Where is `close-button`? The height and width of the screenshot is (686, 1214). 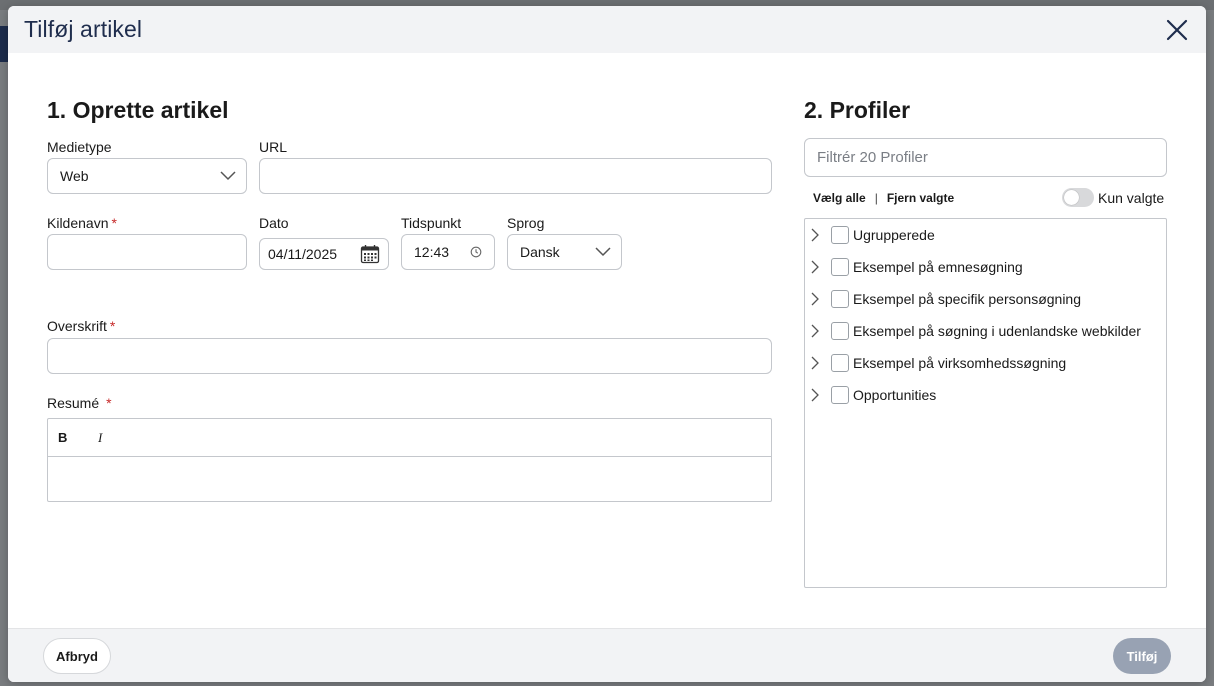 close-button is located at coordinates (1177, 30).